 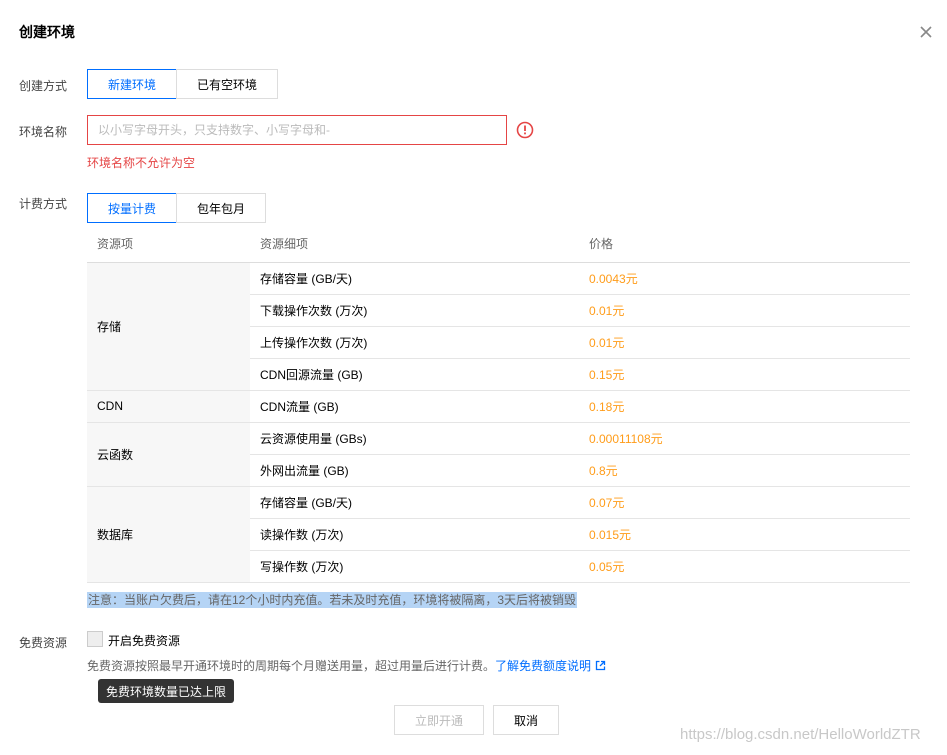 I want to click on price-cell: 0.18元, so click(x=744, y=406).